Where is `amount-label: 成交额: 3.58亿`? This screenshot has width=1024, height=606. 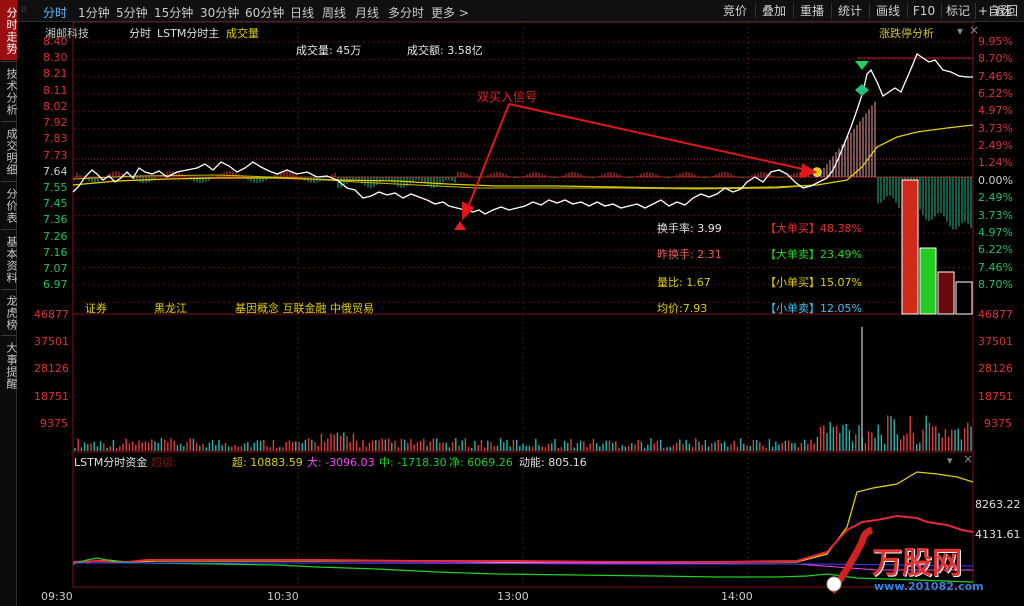 amount-label: 成交额: 3.58亿 is located at coordinates (445, 50).